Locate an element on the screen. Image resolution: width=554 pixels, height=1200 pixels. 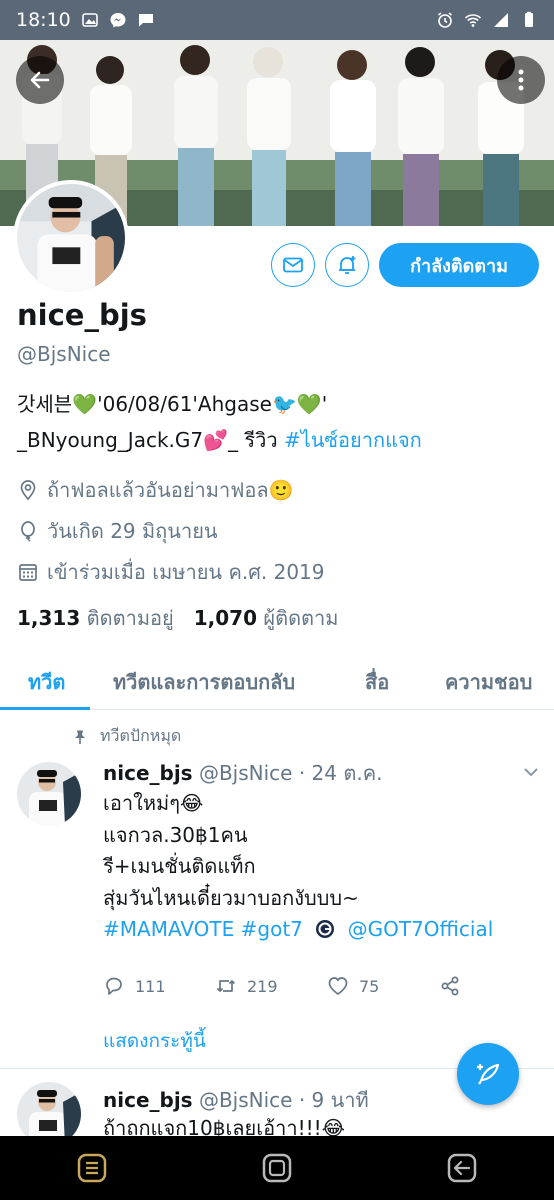
home-button is located at coordinates (277, 1168).